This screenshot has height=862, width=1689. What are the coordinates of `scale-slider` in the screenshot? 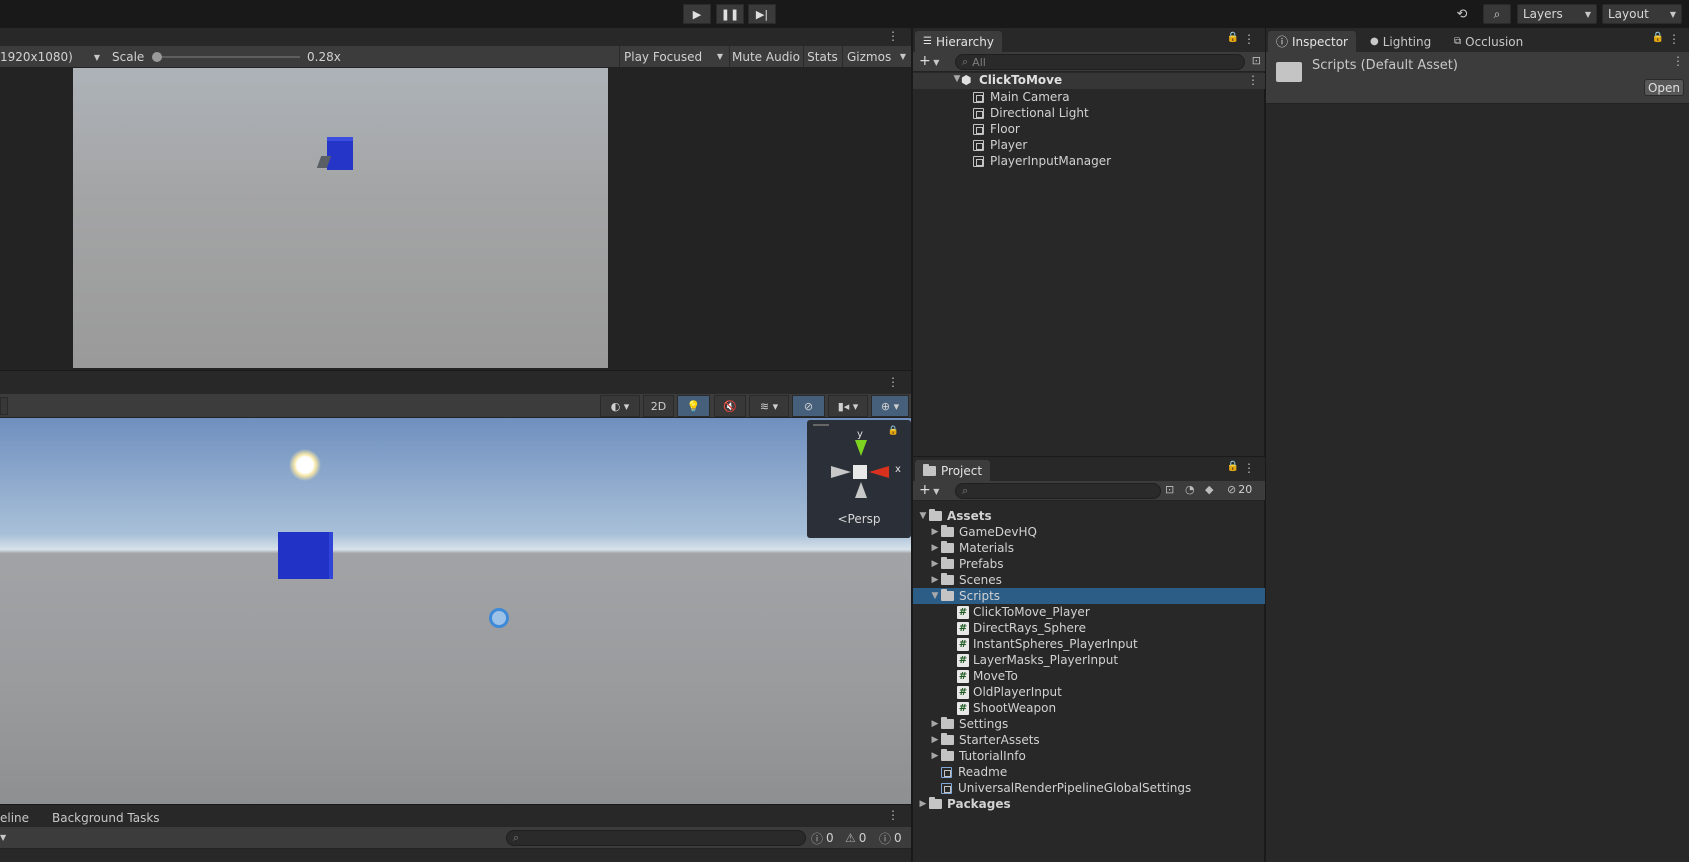 It's located at (226, 57).